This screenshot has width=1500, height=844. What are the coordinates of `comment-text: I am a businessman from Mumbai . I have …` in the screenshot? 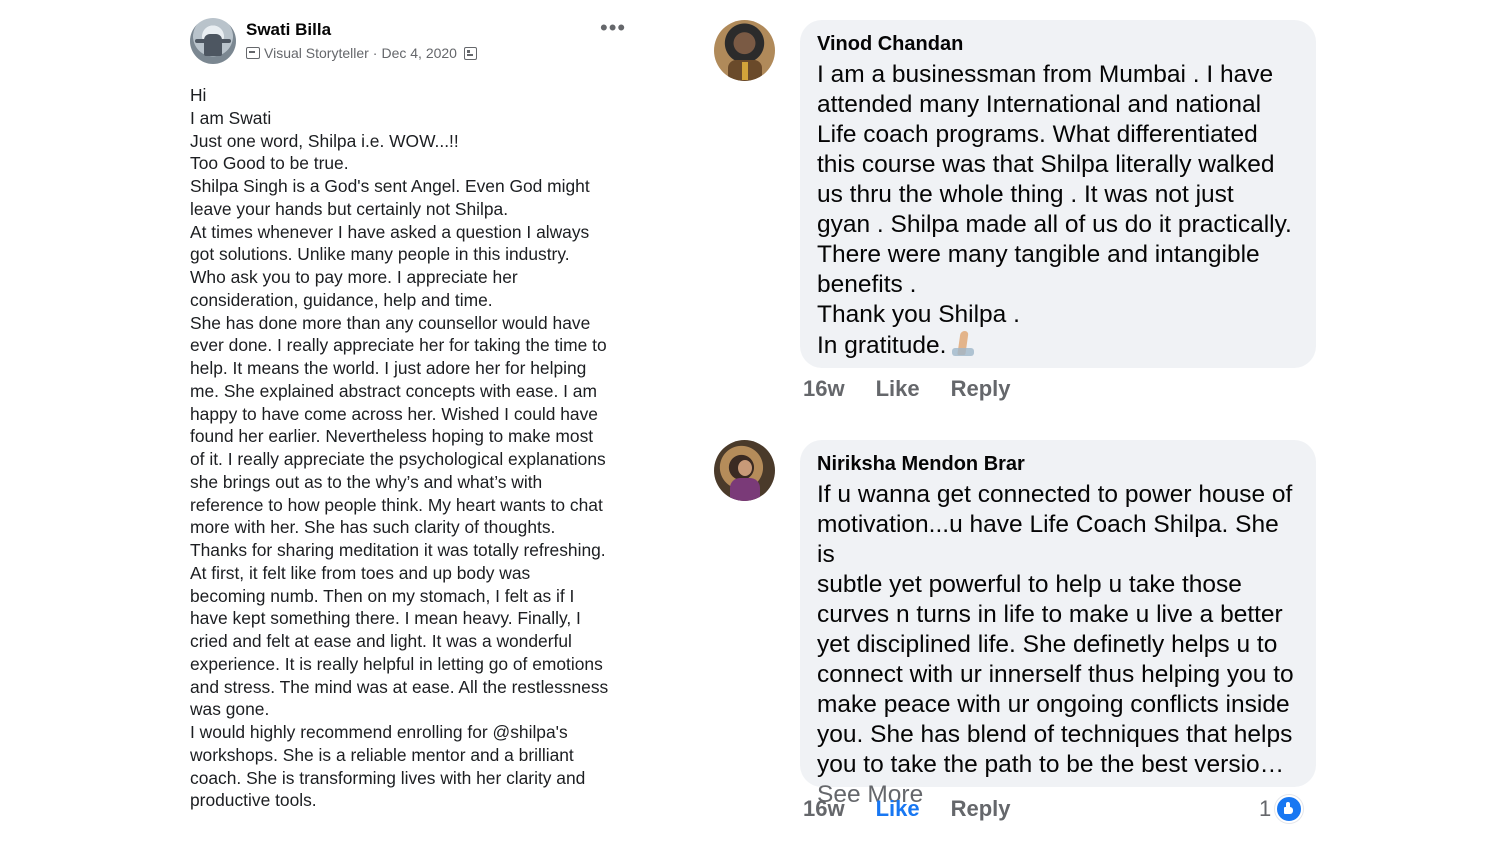 It's located at (1057, 210).